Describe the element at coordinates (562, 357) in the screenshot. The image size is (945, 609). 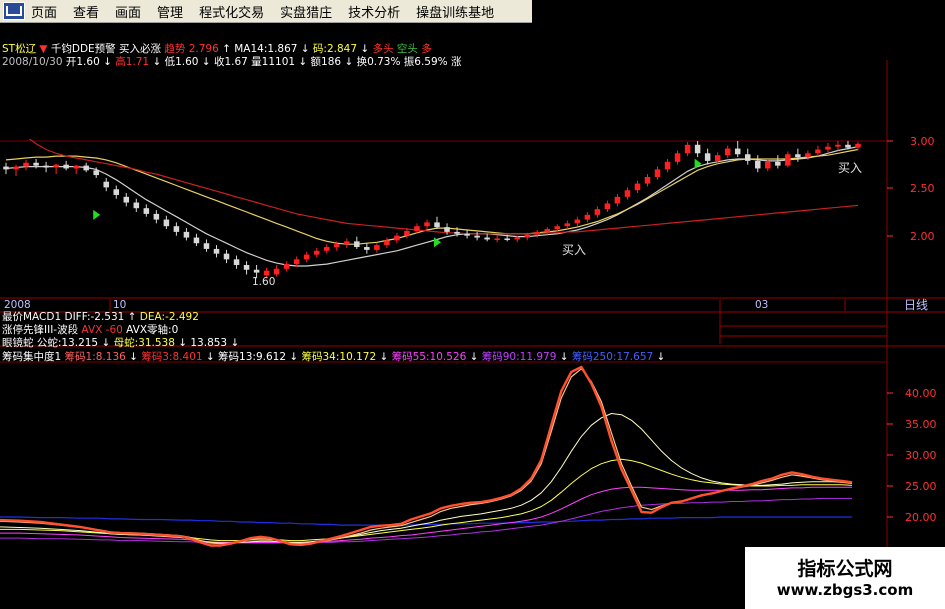
I see `indicator_line4-seg-12: ↓` at that location.